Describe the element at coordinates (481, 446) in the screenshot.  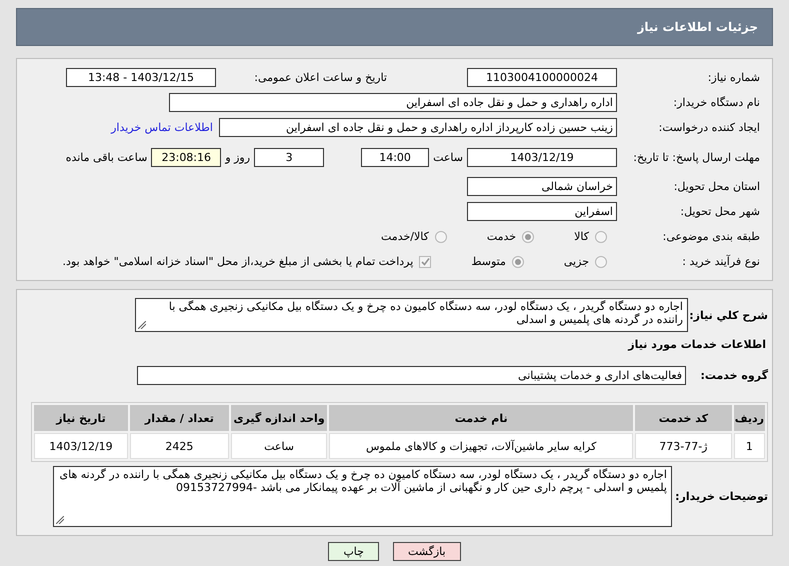
I see `table-cell: کرایه سایر ماشین‌آلات، تجهیزات و کالاهای ملموس` at that location.